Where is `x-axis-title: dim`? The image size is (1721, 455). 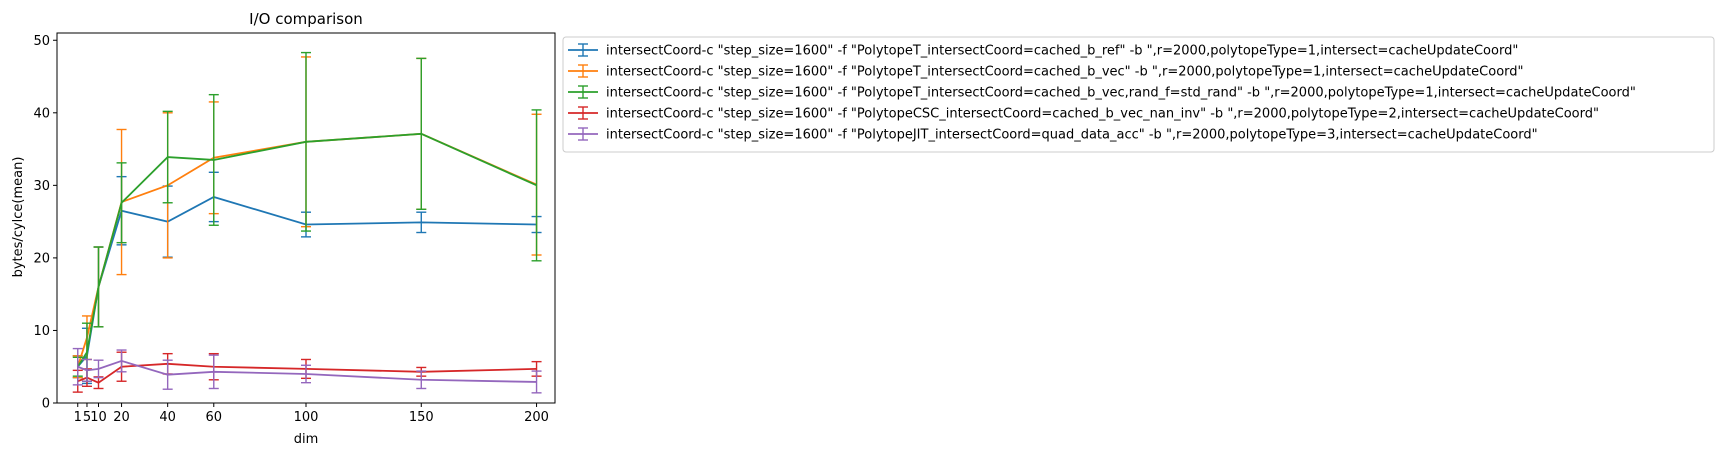 x-axis-title: dim is located at coordinates (306, 439).